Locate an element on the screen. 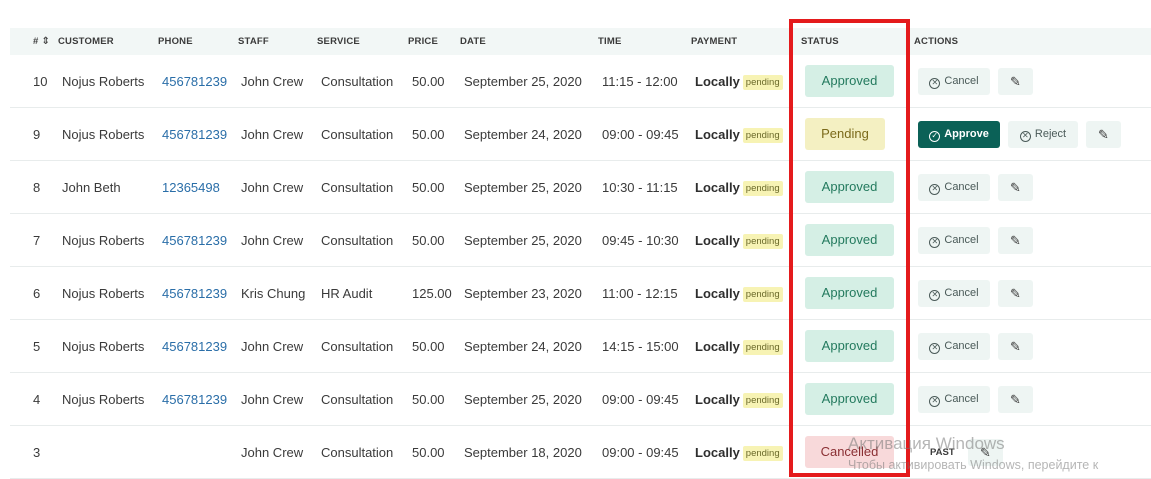  staff-name: Kris Chung is located at coordinates (273, 293).